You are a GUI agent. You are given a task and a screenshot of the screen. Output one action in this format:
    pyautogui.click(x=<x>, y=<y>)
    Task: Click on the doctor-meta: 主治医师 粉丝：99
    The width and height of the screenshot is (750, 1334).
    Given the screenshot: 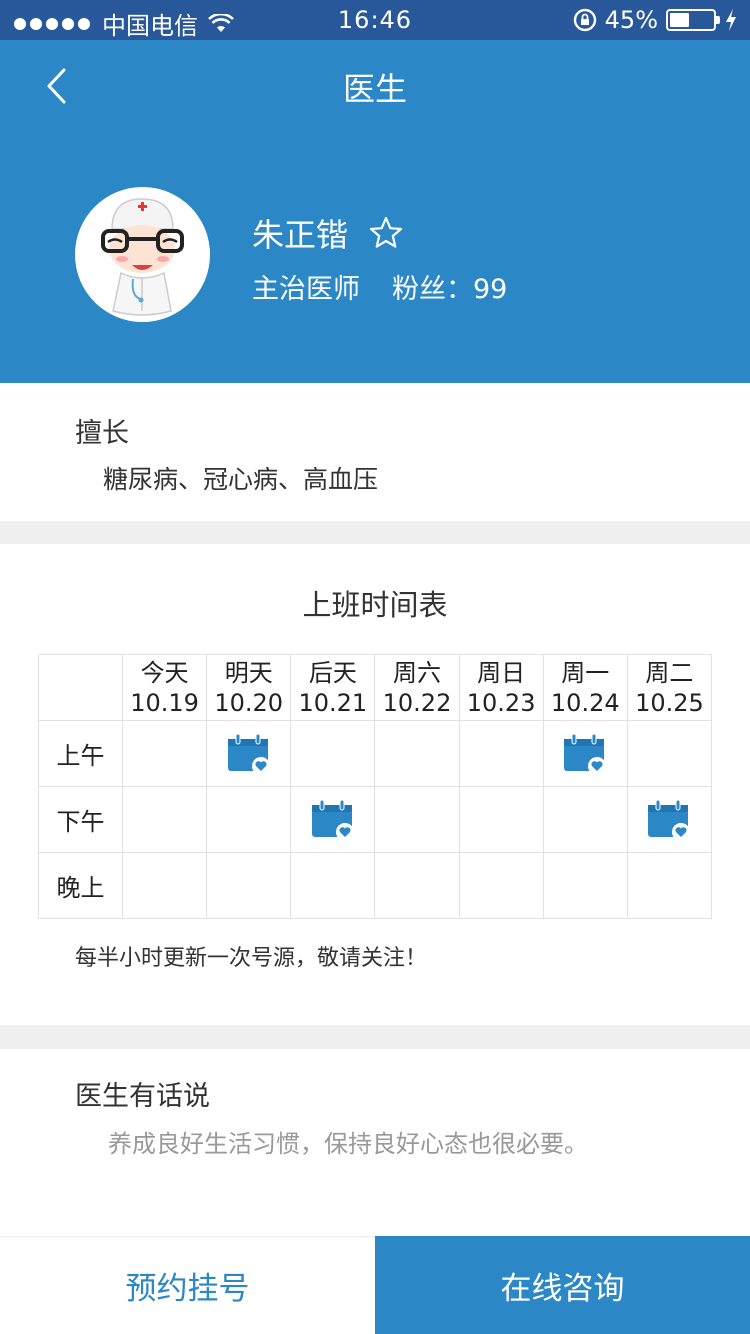 What is the action you would take?
    pyautogui.click(x=379, y=286)
    